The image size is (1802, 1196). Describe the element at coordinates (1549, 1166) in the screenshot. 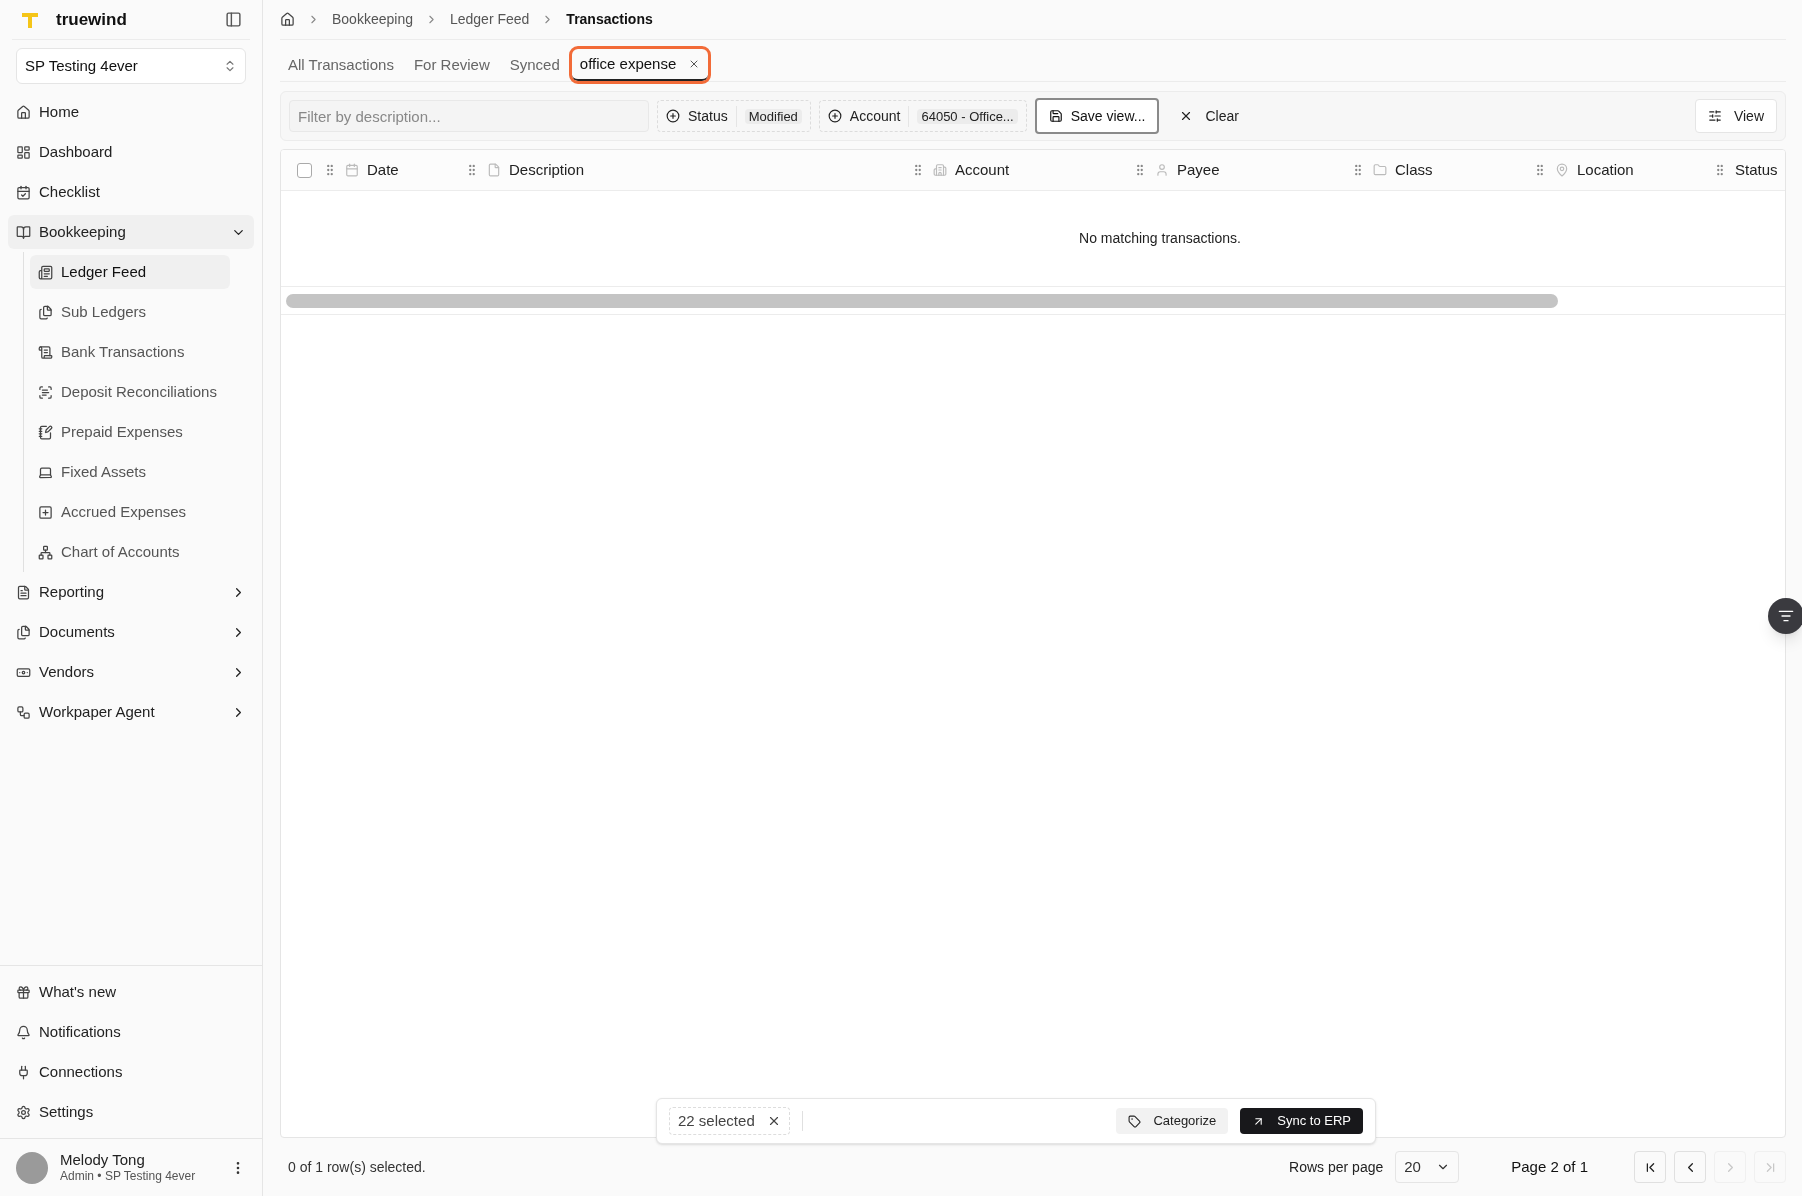

I see `page-indicator: Page 2 of 1` at that location.